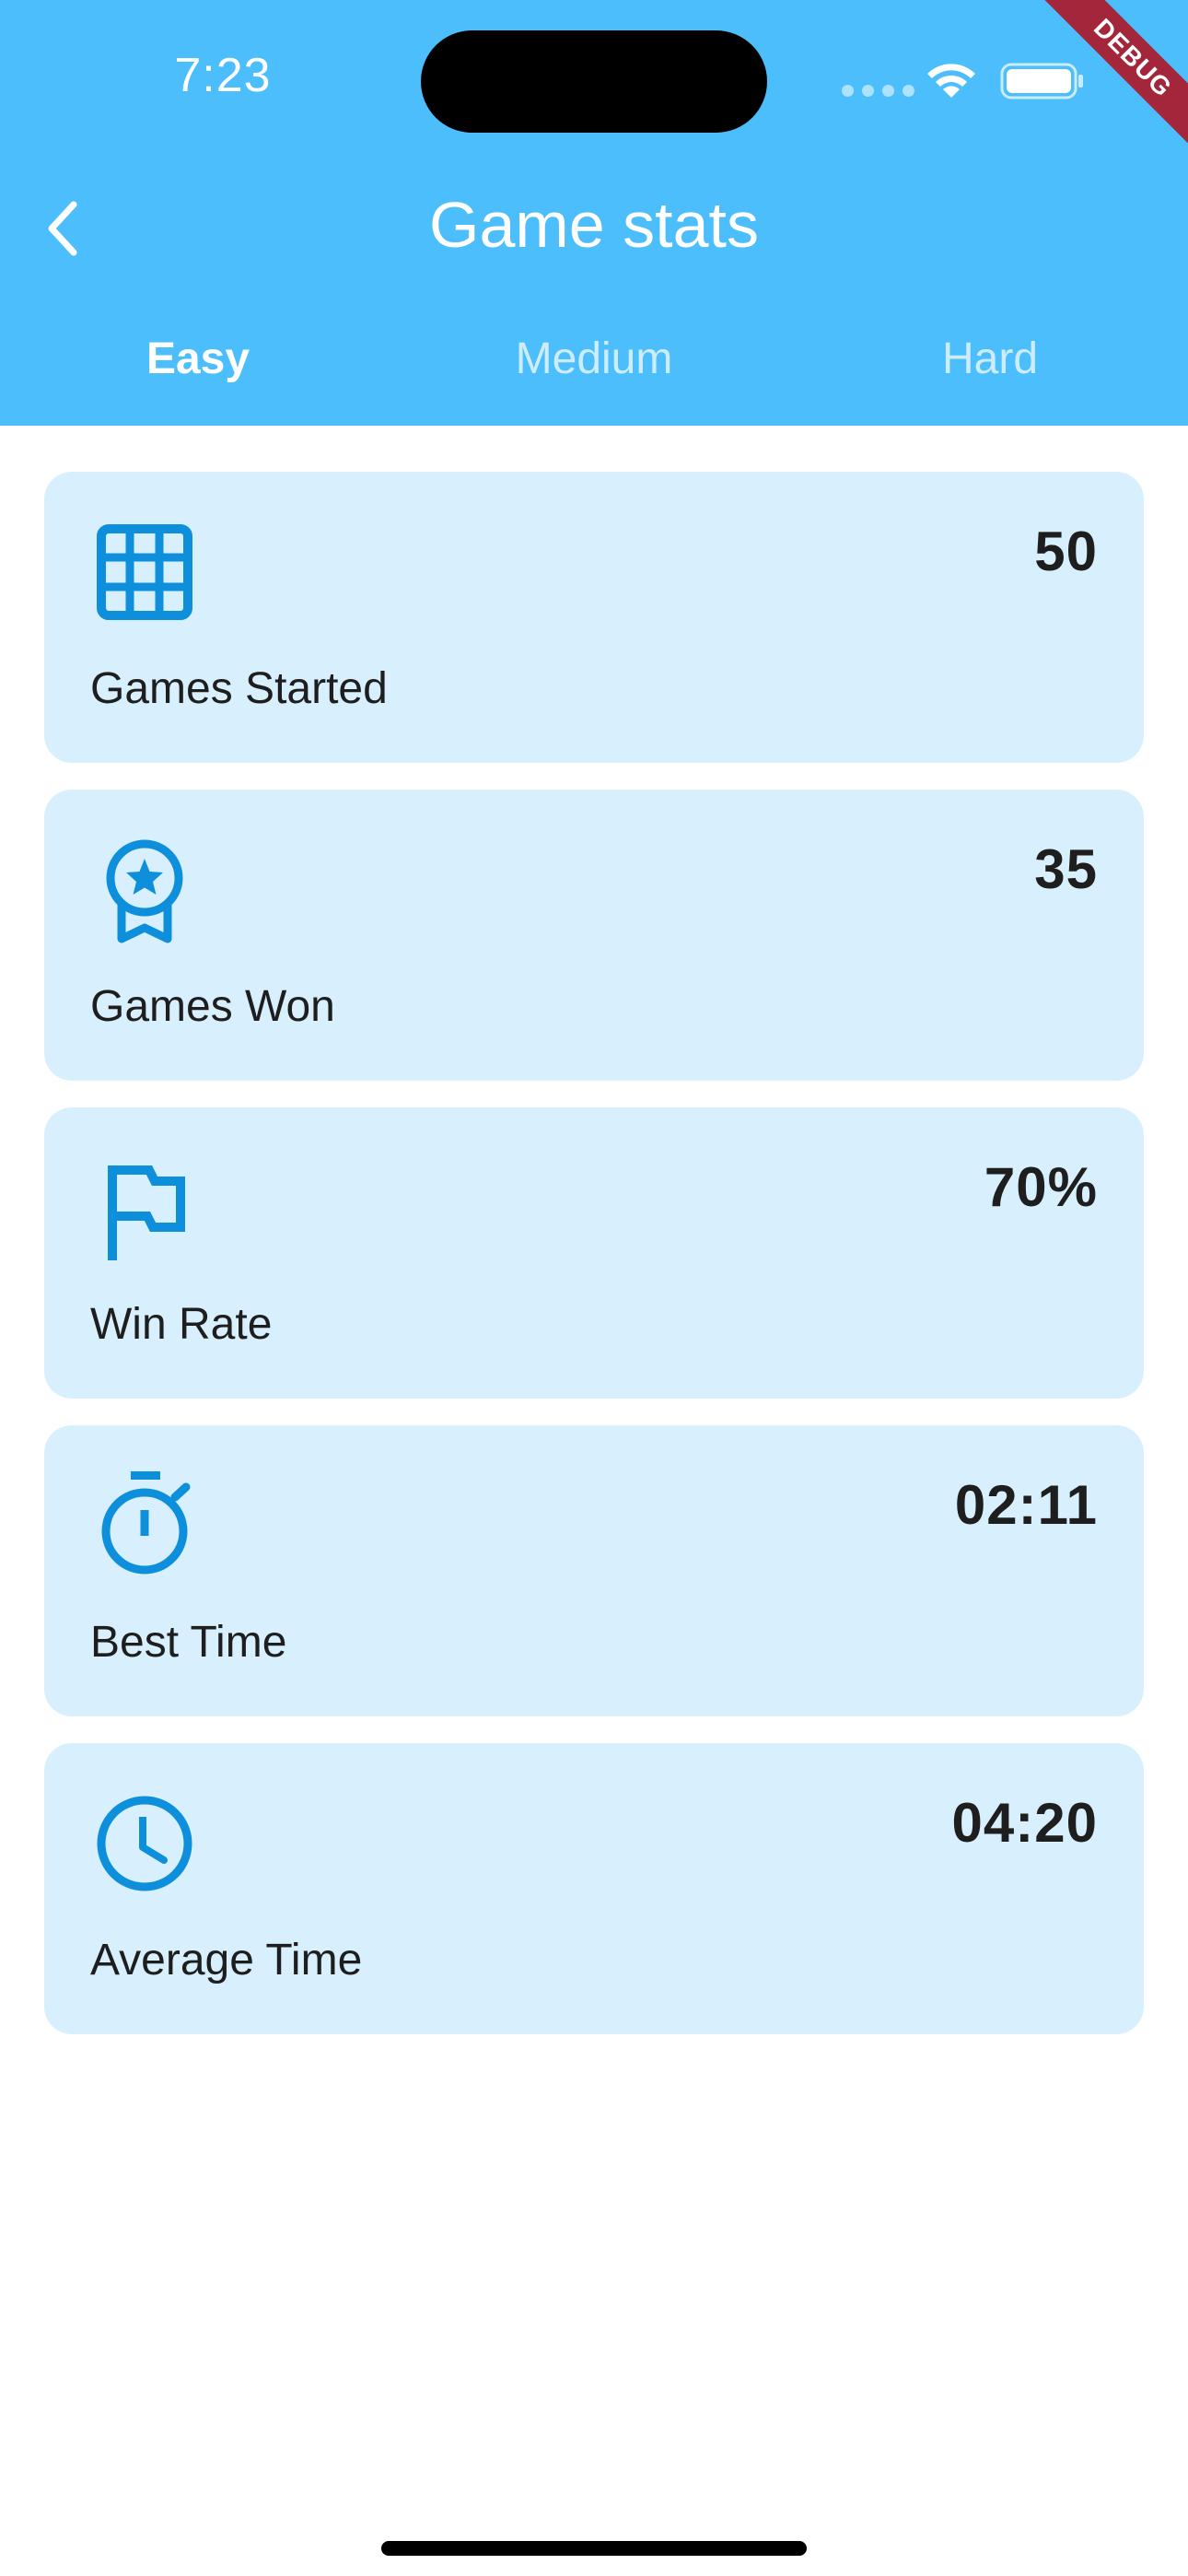 The height and width of the screenshot is (2576, 1188). Describe the element at coordinates (594, 81) in the screenshot. I see `dynamic-island` at that location.